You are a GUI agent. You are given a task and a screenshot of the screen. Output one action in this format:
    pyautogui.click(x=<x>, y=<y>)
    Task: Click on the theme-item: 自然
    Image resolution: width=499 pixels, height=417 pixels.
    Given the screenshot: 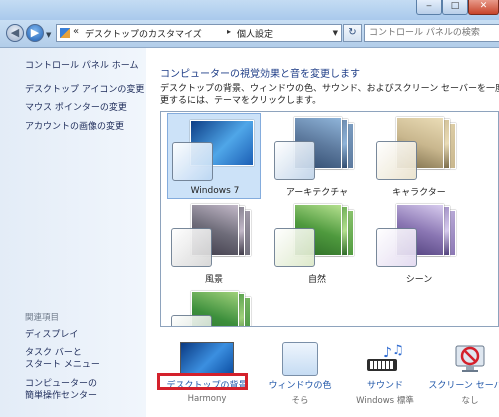 What is the action you would take?
    pyautogui.click(x=317, y=243)
    